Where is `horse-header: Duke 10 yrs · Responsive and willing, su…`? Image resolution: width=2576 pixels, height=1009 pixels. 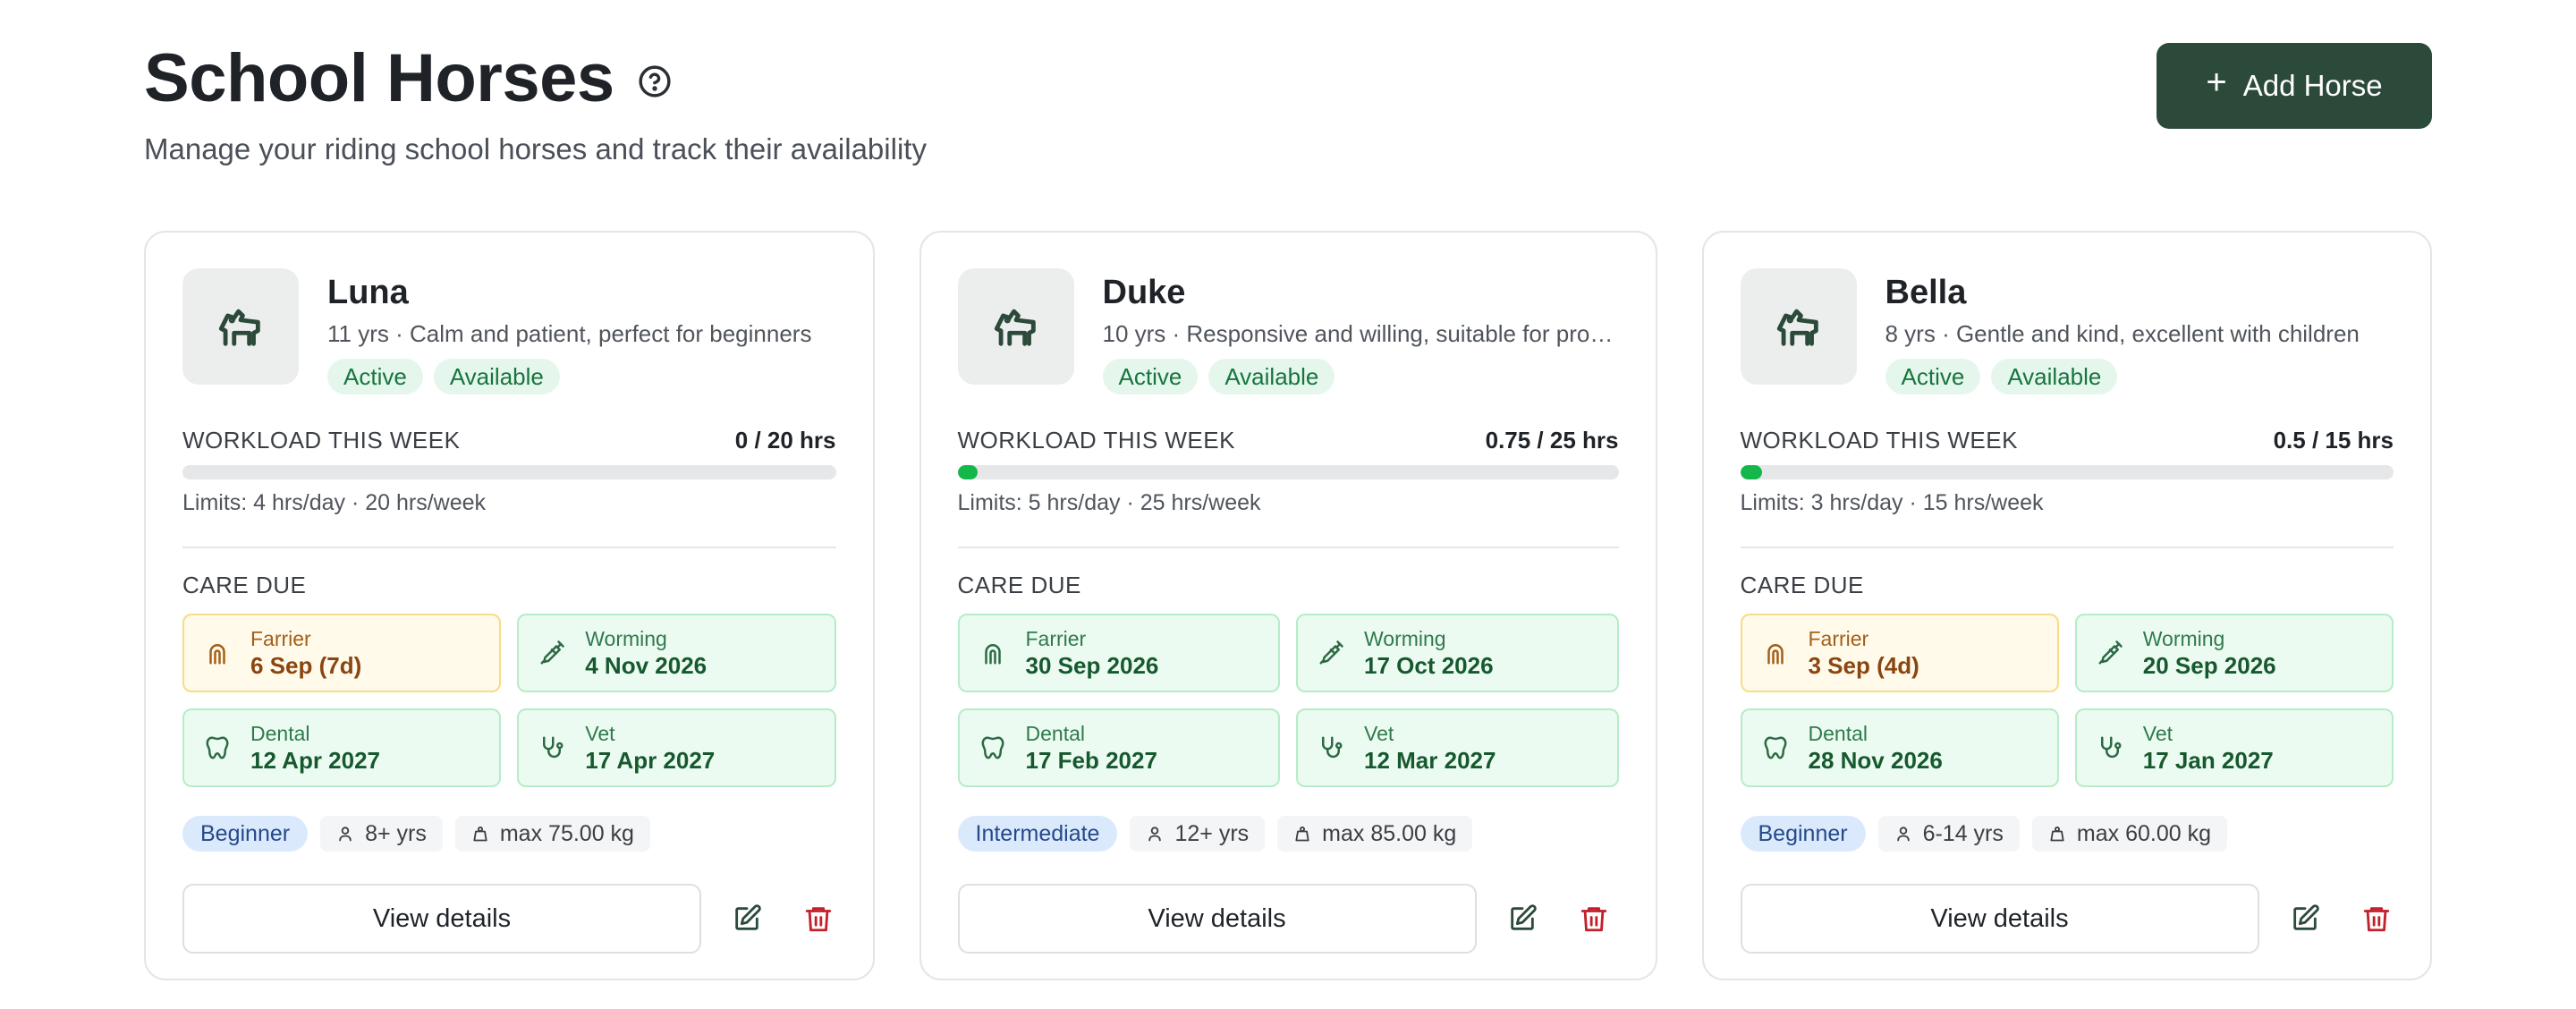 horse-header: Duke 10 yrs · Responsive and willing, su… is located at coordinates (1288, 331).